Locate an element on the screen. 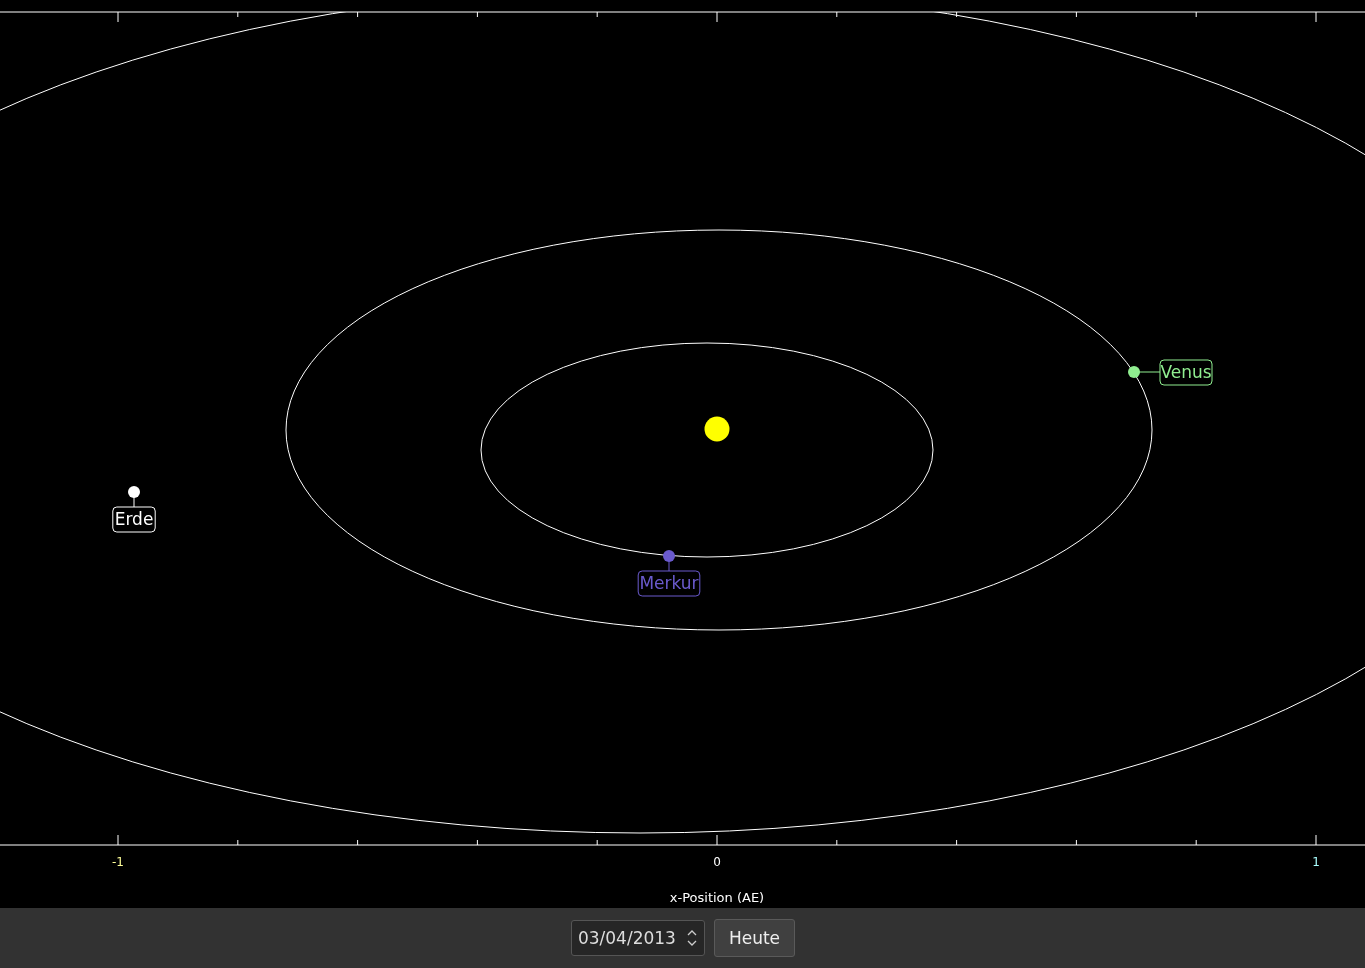 This screenshot has height=968, width=1365. sun-marker is located at coordinates (717, 429).